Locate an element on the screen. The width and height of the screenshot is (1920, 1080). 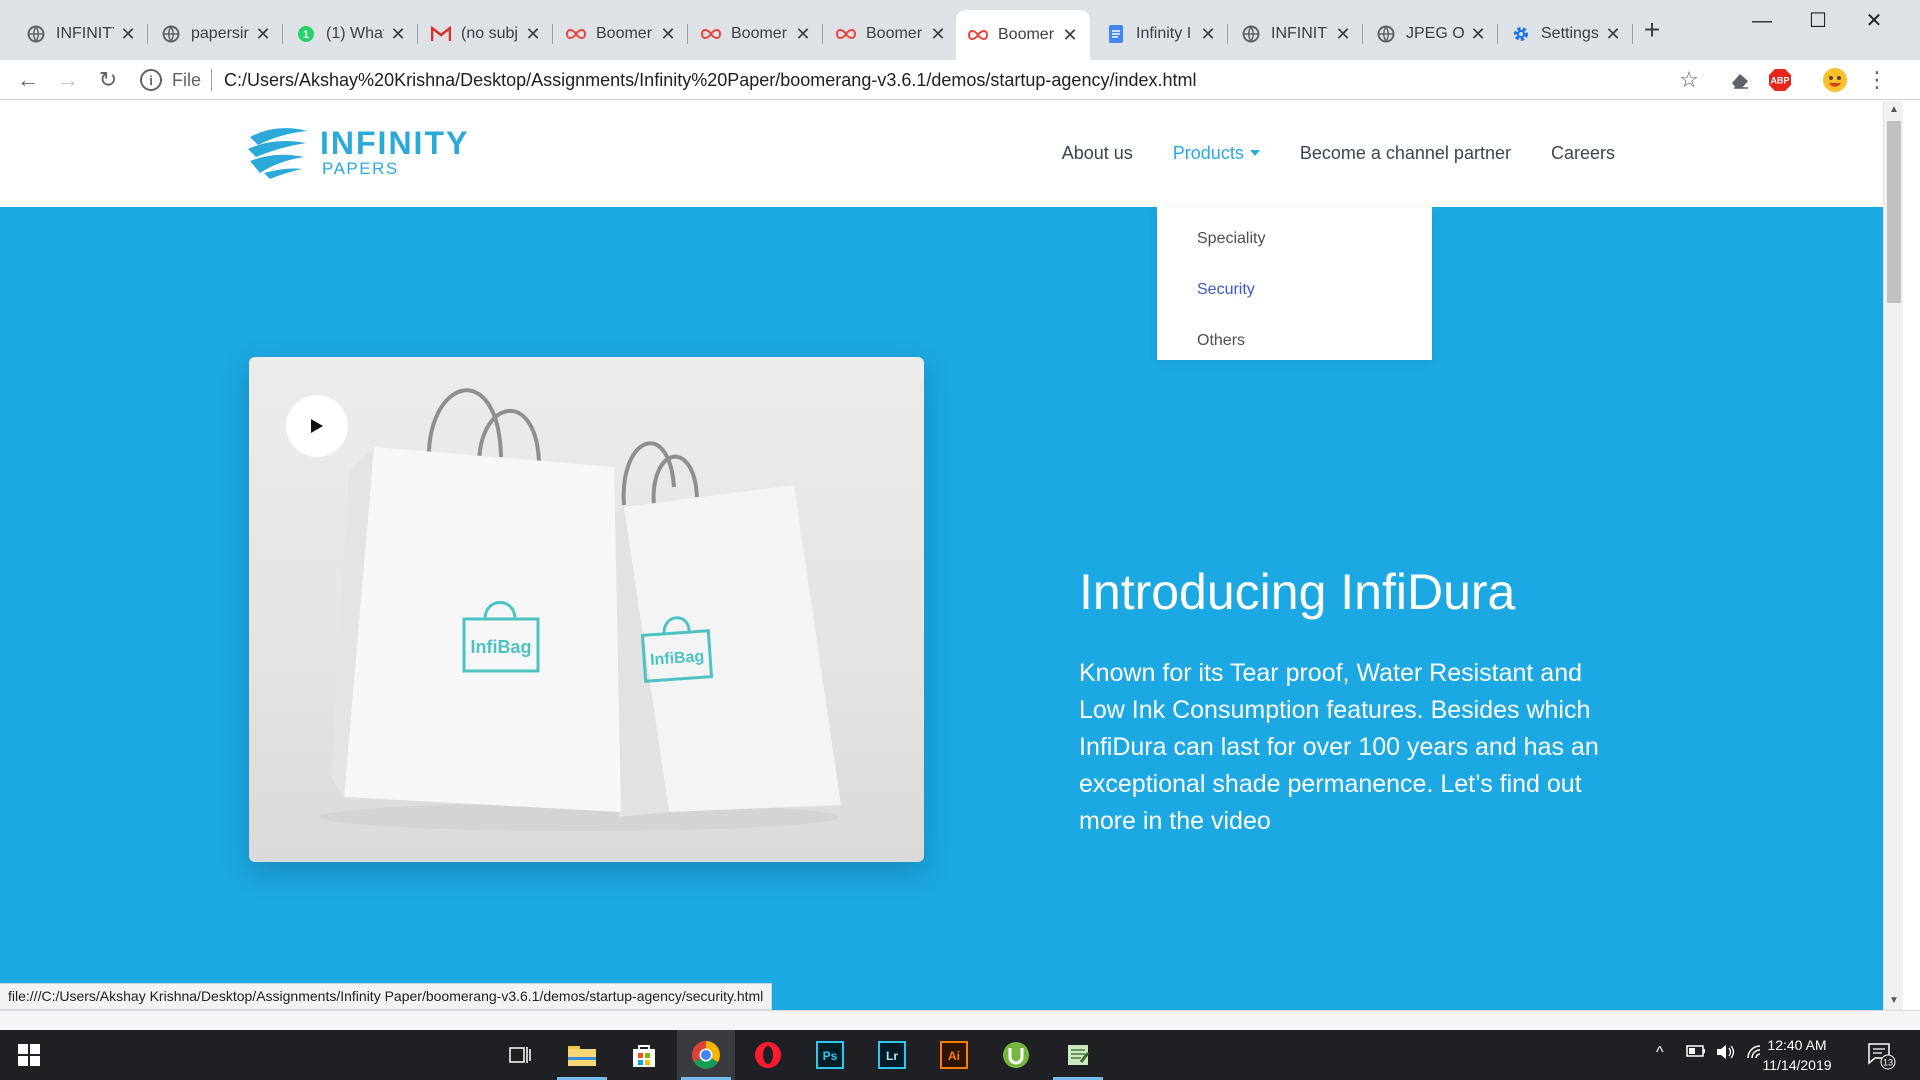
volume-icon is located at coordinates (1726, 1054).